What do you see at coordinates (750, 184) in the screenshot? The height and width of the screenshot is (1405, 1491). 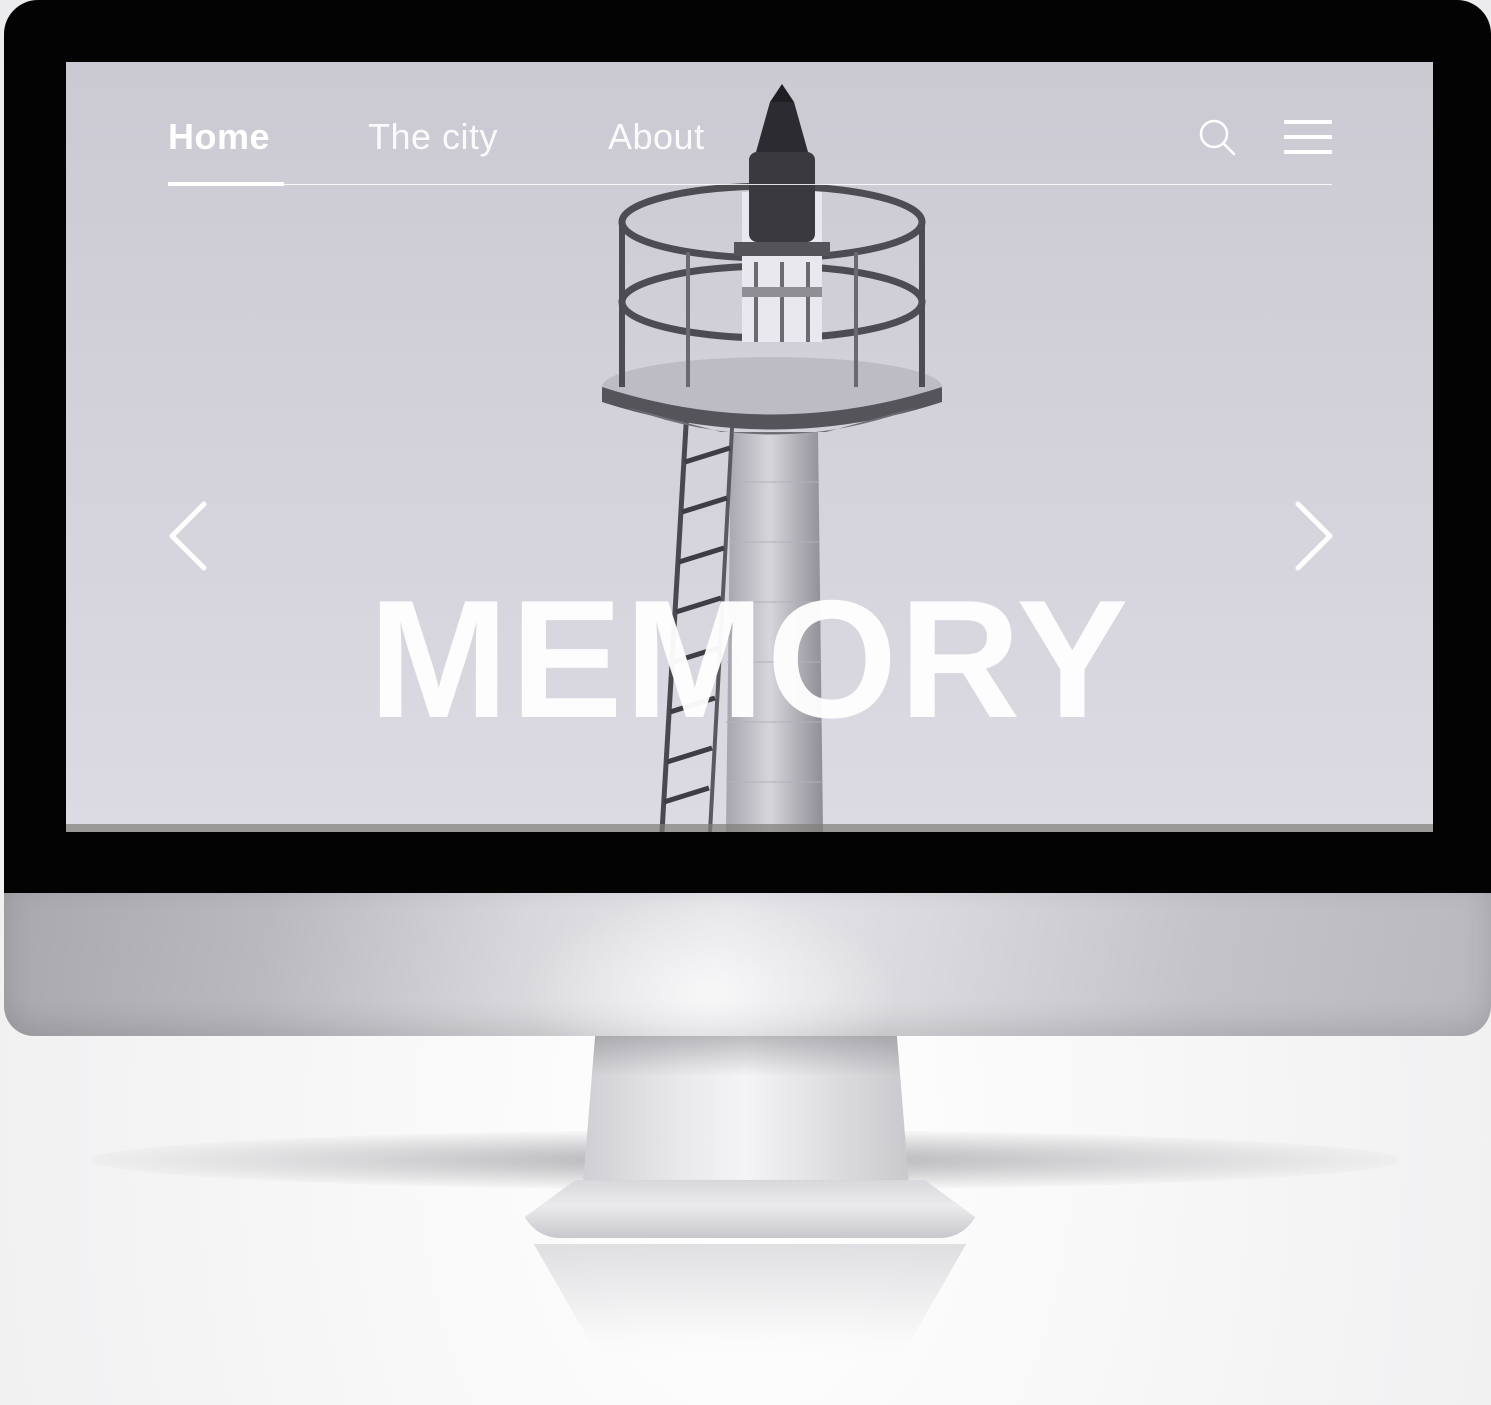 I see `nav-divider` at bounding box center [750, 184].